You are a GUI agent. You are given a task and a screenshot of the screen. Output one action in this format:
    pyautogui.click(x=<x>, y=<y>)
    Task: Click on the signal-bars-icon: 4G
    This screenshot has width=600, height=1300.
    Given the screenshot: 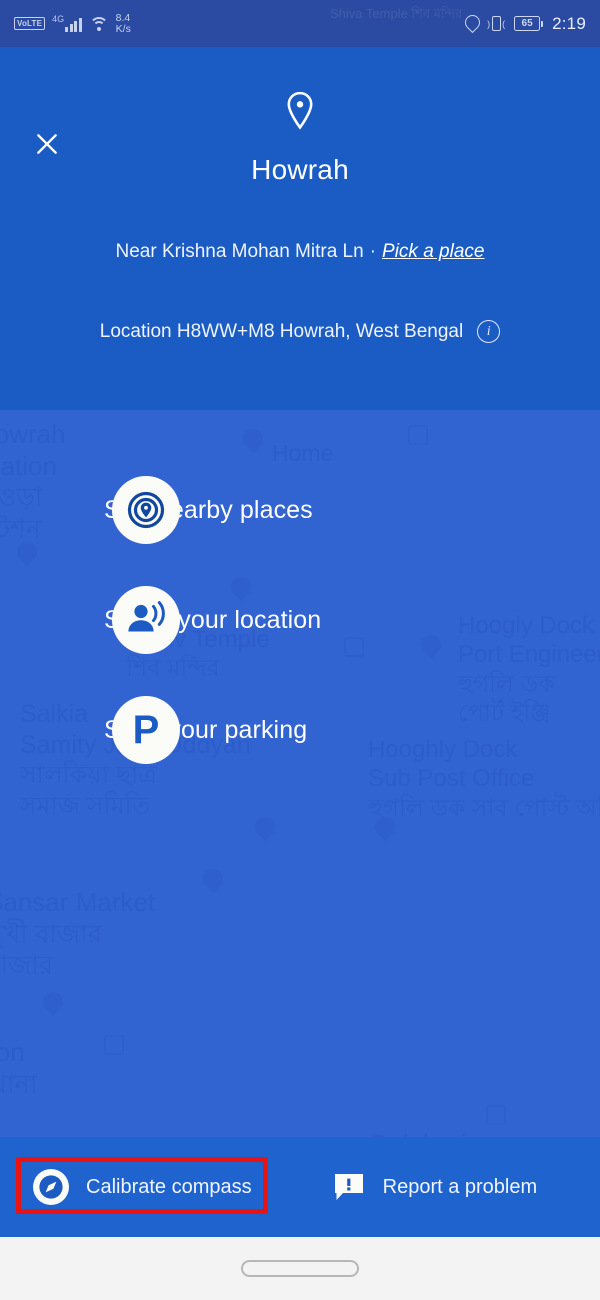 What is the action you would take?
    pyautogui.click(x=67, y=23)
    